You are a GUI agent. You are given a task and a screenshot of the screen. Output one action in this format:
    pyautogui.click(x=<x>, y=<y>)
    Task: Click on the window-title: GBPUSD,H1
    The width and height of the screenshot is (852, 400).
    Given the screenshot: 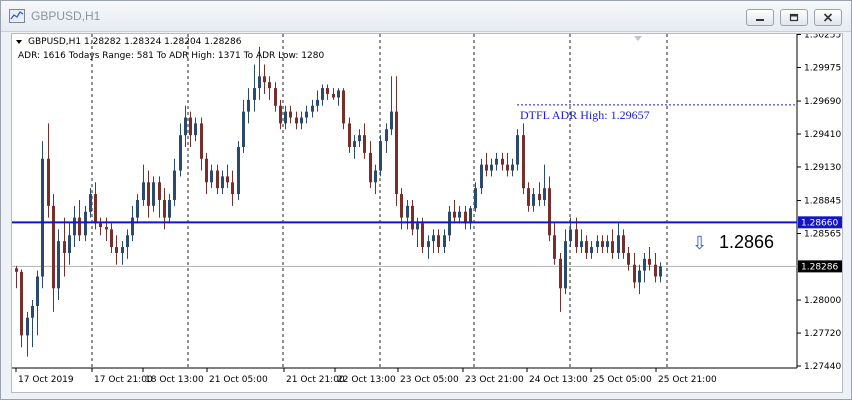 What is the action you would take?
    pyautogui.click(x=66, y=16)
    